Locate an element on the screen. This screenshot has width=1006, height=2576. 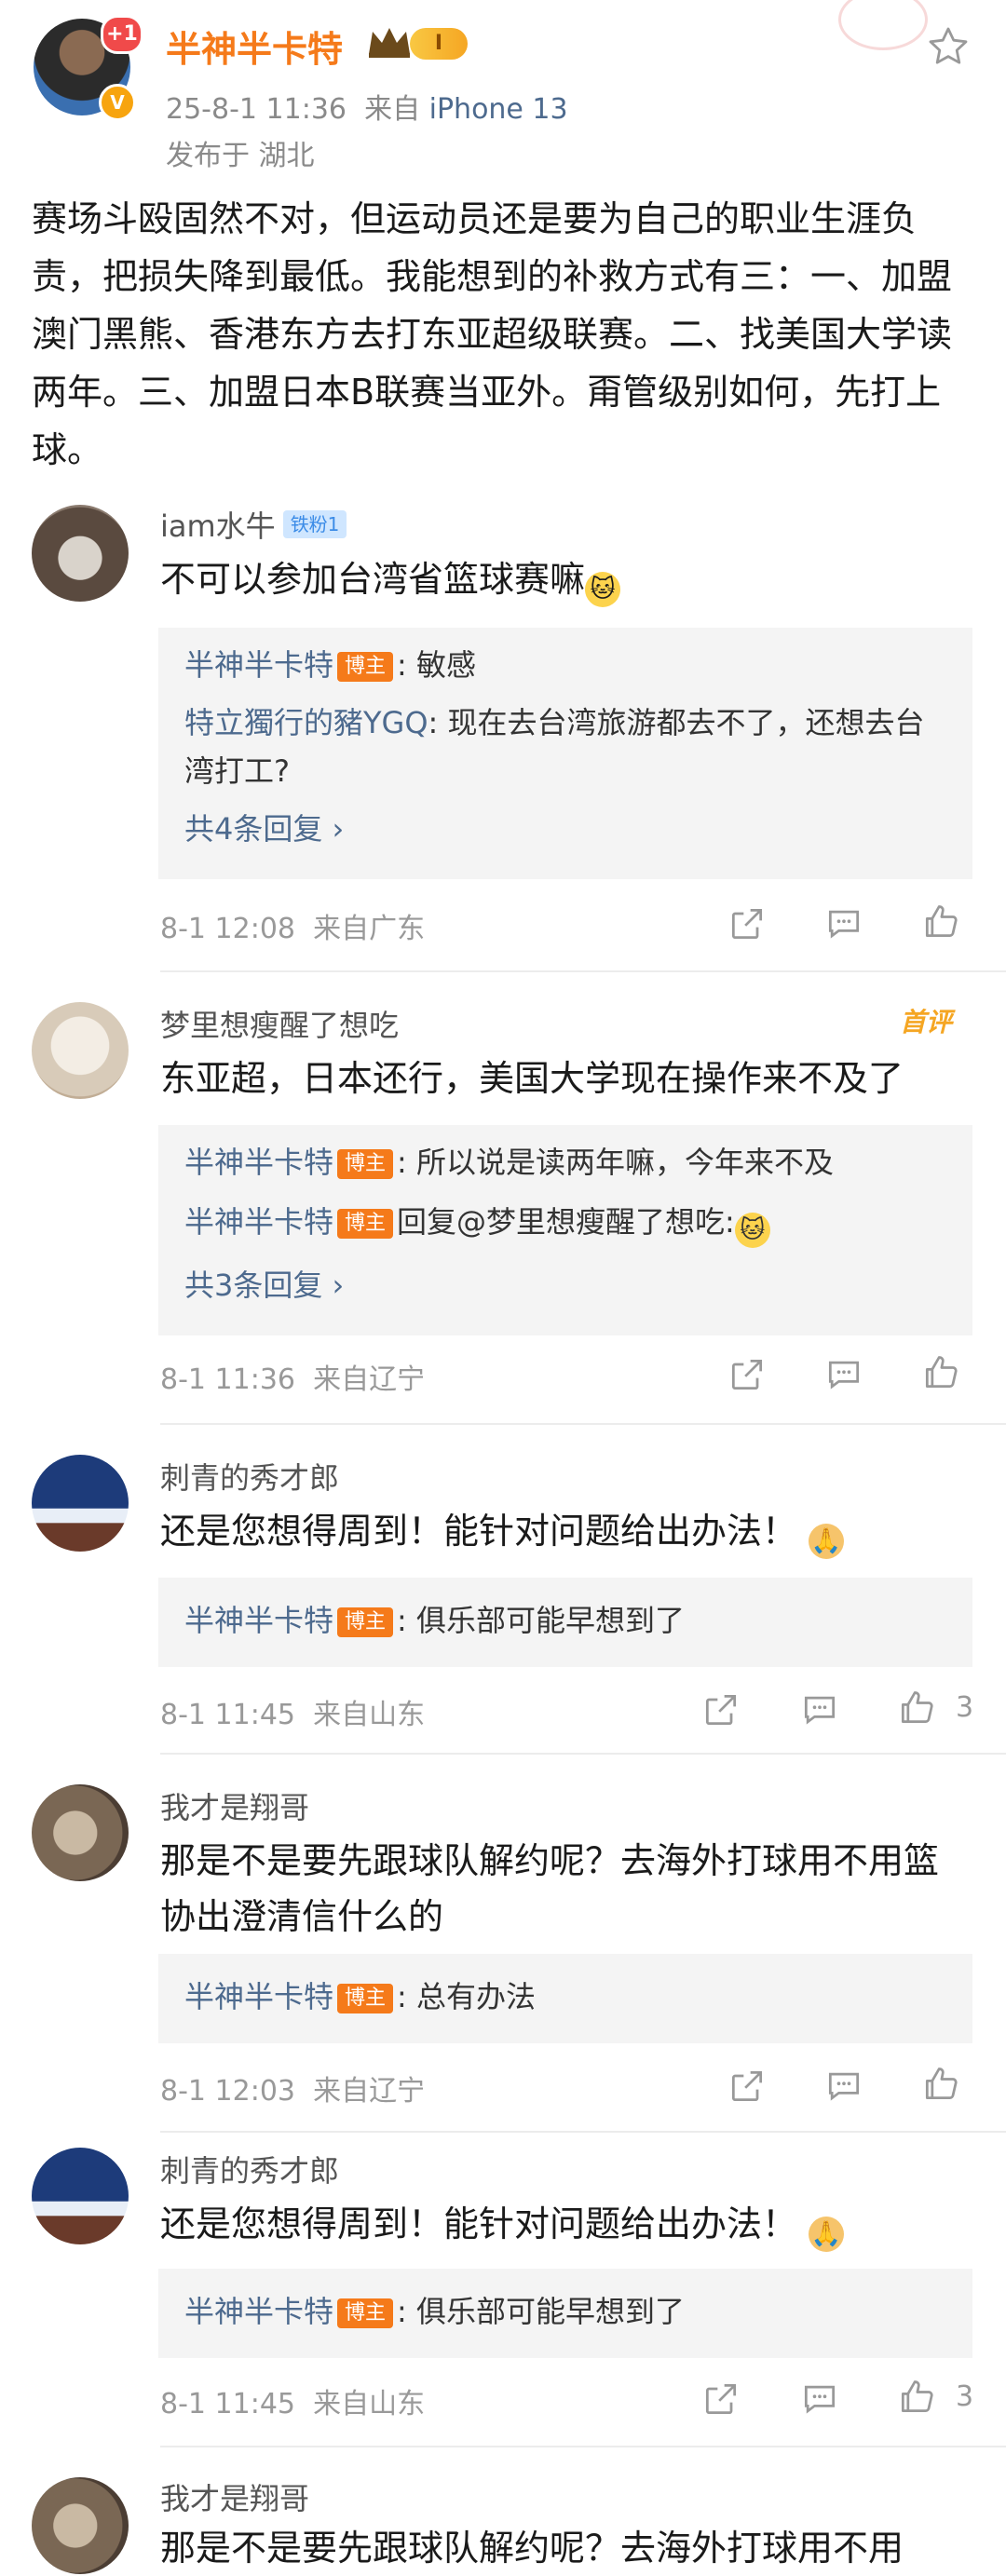
reply-text: : 俱乐部可能早想到了 is located at coordinates (541, 1620).